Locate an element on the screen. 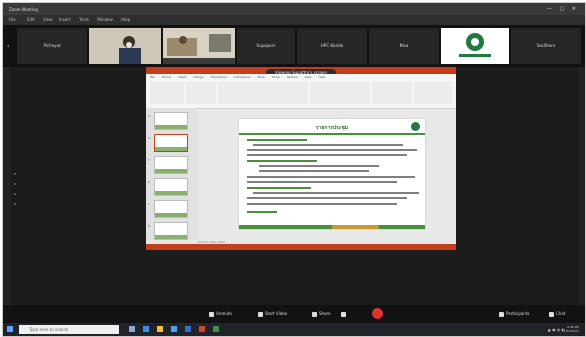  menu-window: Window is located at coordinates (105, 19).